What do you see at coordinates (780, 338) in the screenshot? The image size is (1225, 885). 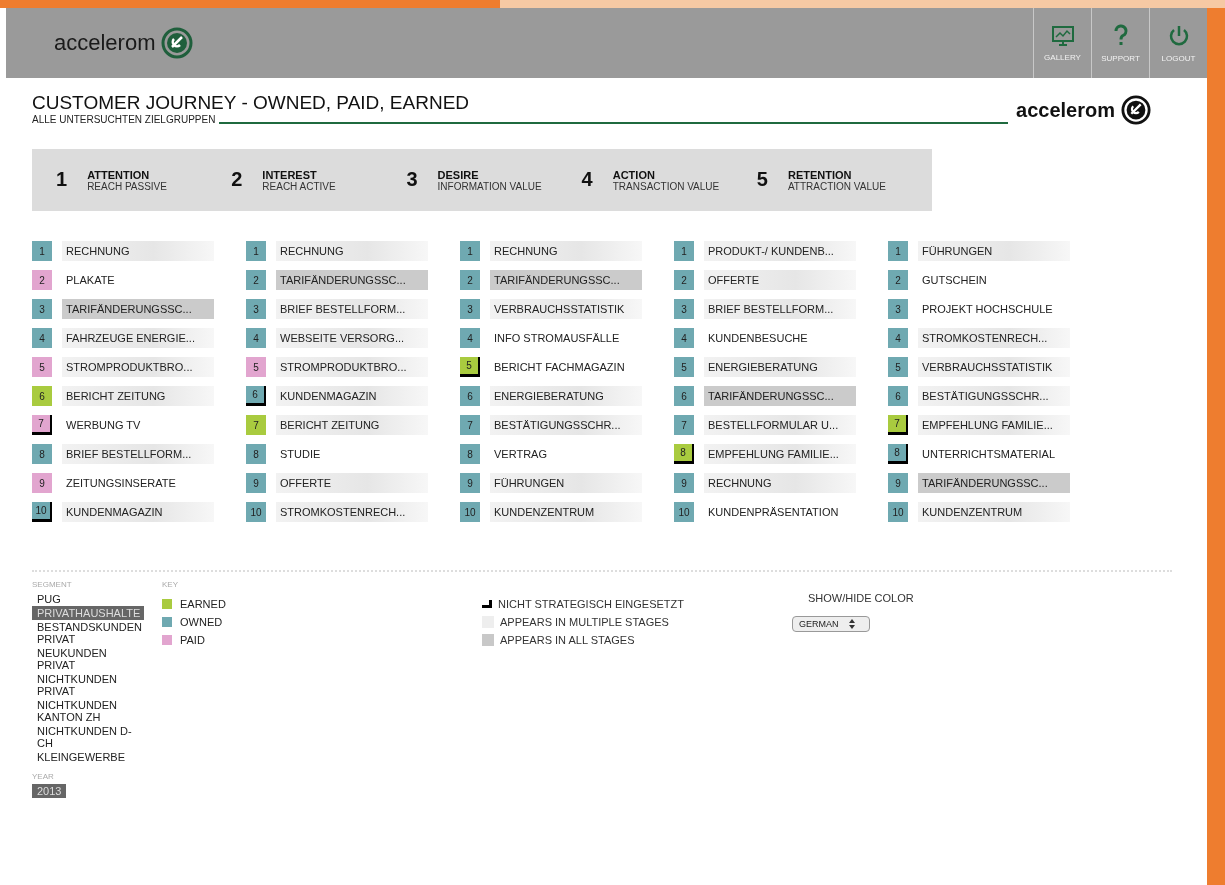 I see `channel-label: KUNDENBESUCHE` at bounding box center [780, 338].